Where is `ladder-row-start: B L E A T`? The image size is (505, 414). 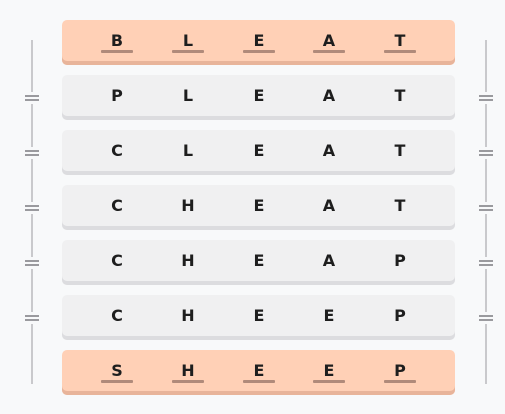
ladder-row-start: B L E A T is located at coordinates (258, 42).